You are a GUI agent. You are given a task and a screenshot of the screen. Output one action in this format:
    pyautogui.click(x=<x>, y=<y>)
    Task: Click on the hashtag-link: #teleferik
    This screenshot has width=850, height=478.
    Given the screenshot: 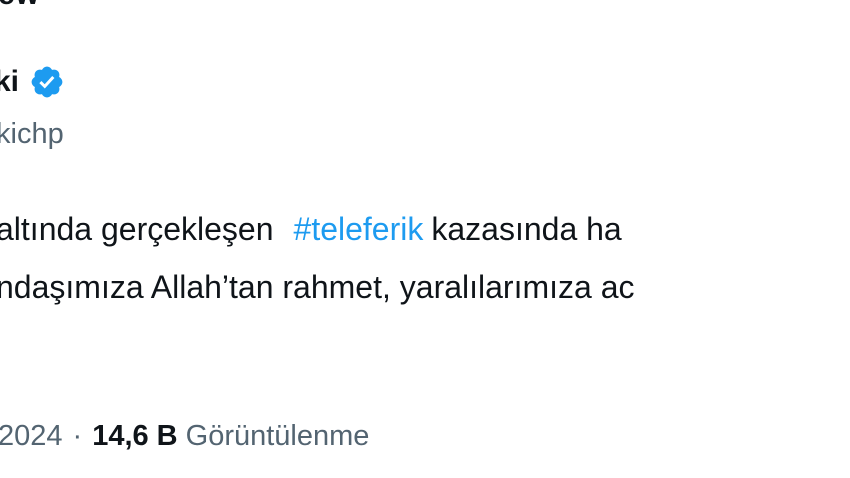 What is the action you would take?
    pyautogui.click(x=359, y=229)
    